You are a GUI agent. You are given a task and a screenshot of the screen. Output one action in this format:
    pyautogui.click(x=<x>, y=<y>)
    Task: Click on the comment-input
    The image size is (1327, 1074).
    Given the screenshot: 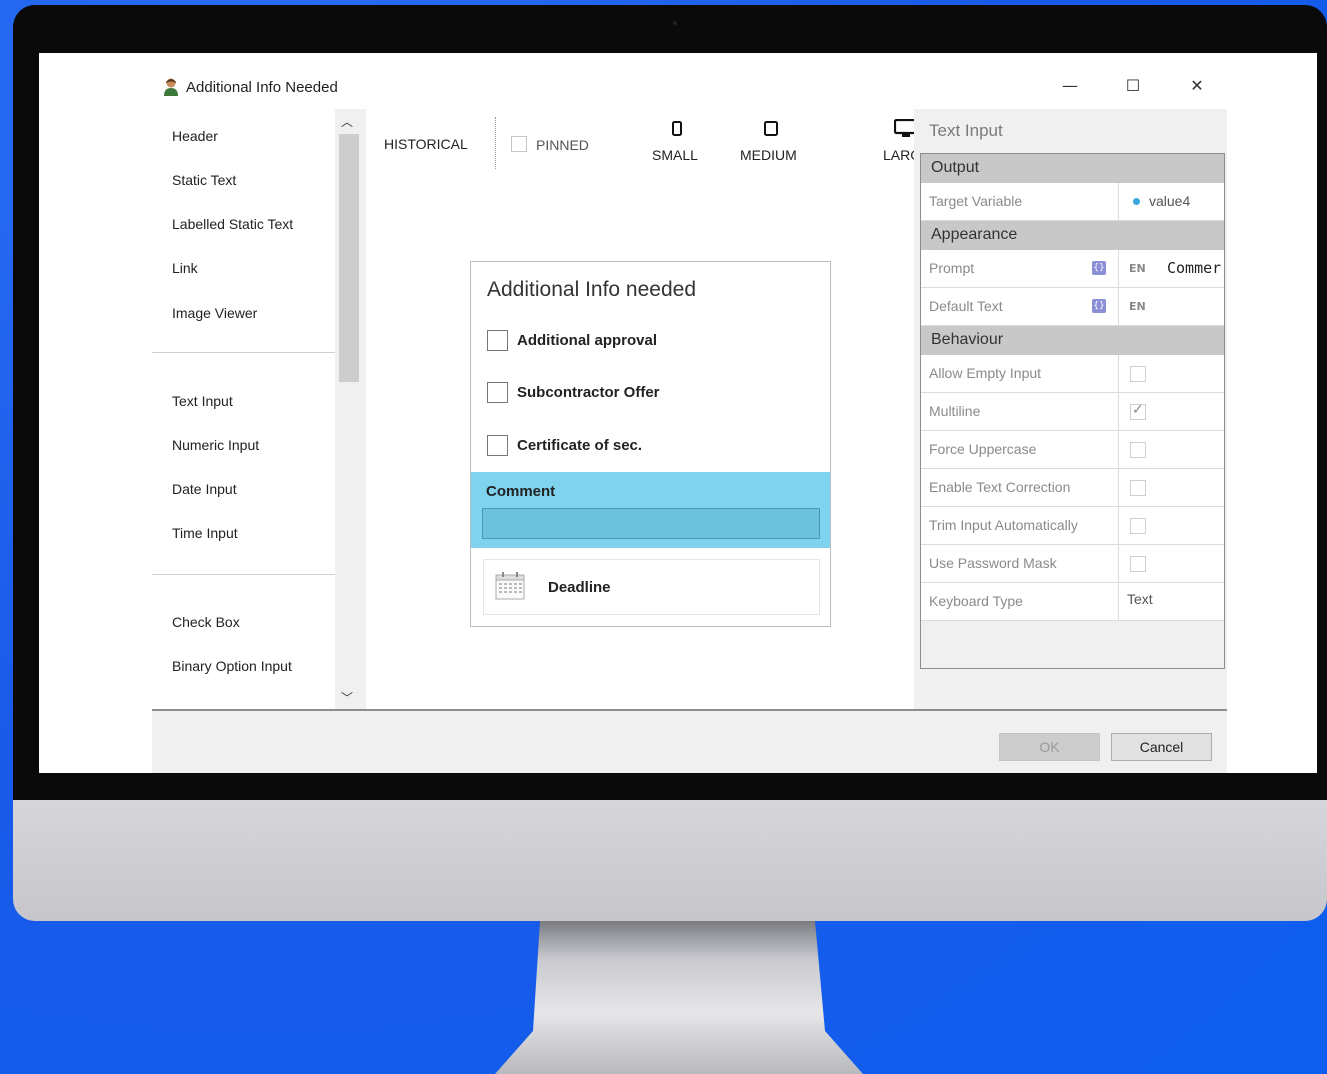 What is the action you would take?
    pyautogui.click(x=651, y=523)
    